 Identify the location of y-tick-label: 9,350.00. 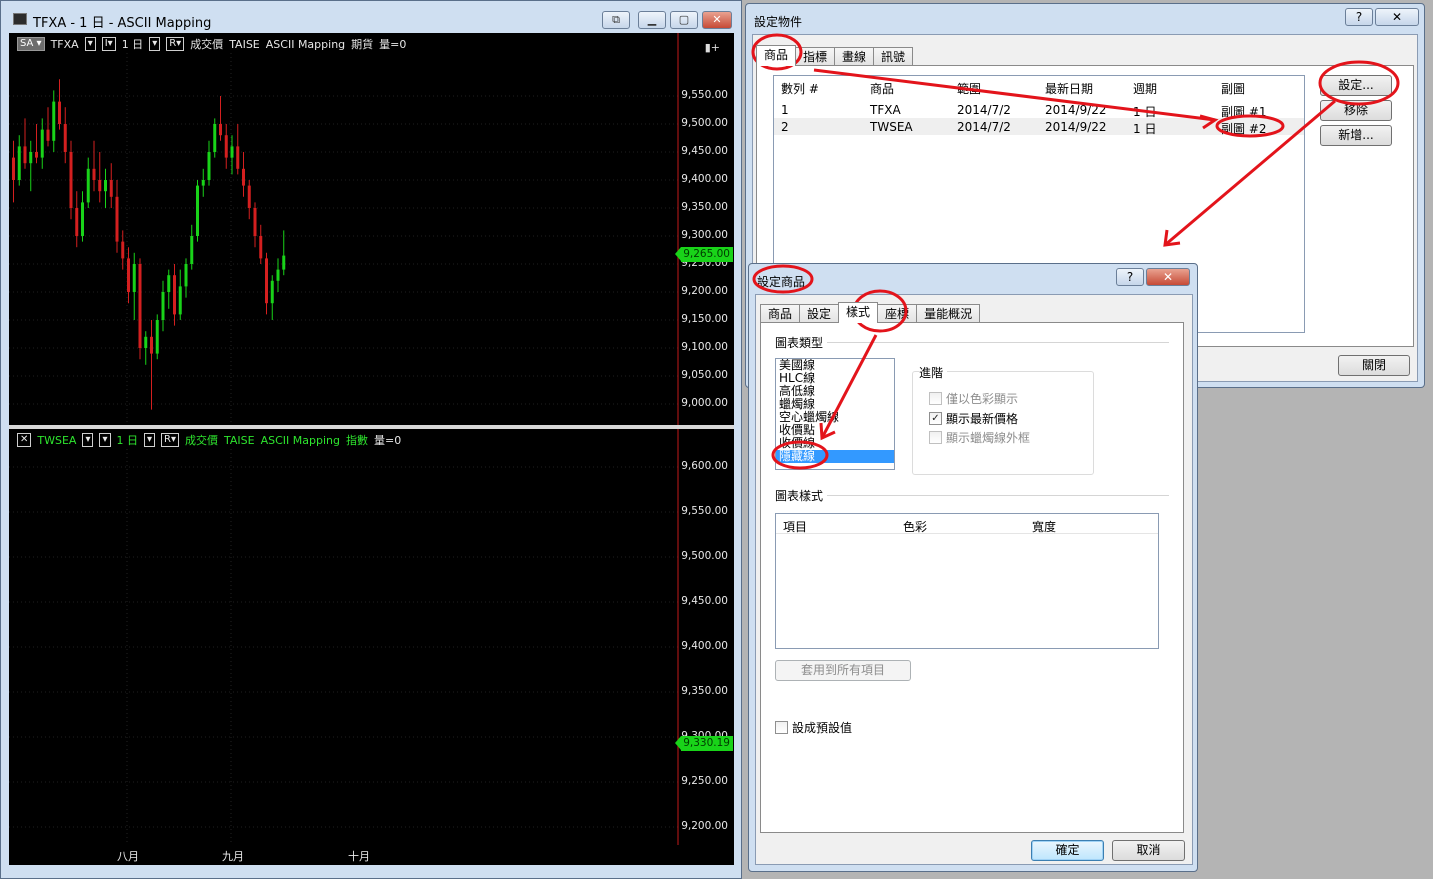
(704, 691).